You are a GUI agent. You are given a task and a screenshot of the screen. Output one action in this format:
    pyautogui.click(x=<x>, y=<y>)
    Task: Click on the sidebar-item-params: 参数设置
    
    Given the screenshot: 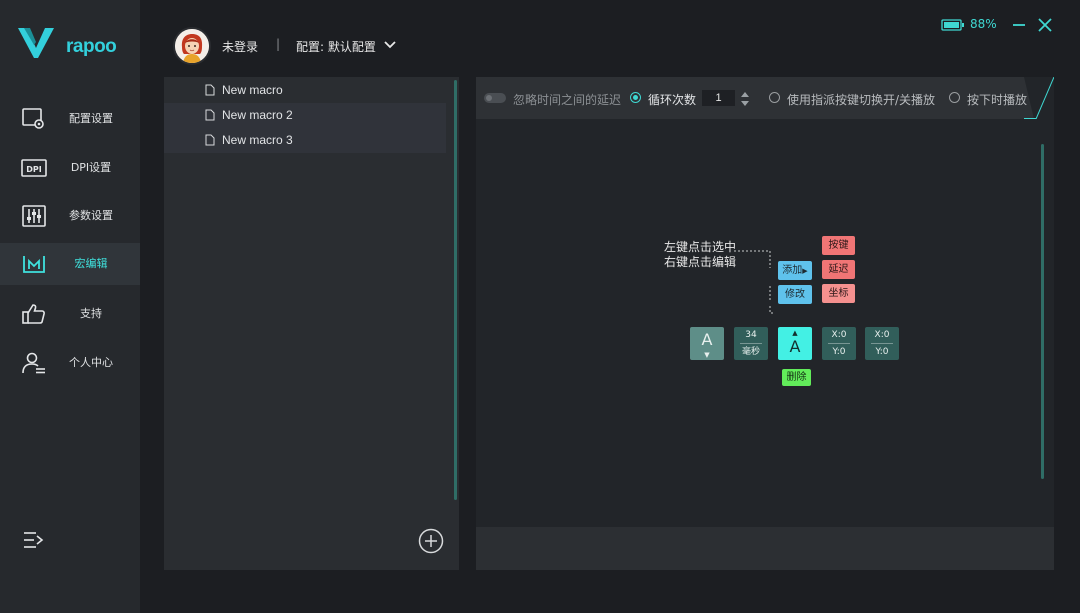 What is the action you would take?
    pyautogui.click(x=70, y=216)
    